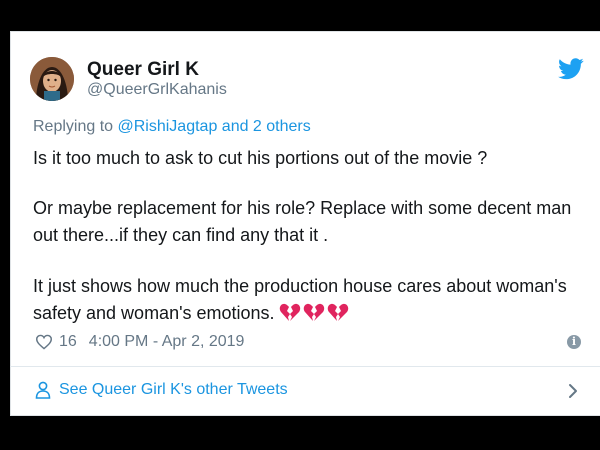  What do you see at coordinates (44, 342) in the screenshot?
I see `heart-outline-icon` at bounding box center [44, 342].